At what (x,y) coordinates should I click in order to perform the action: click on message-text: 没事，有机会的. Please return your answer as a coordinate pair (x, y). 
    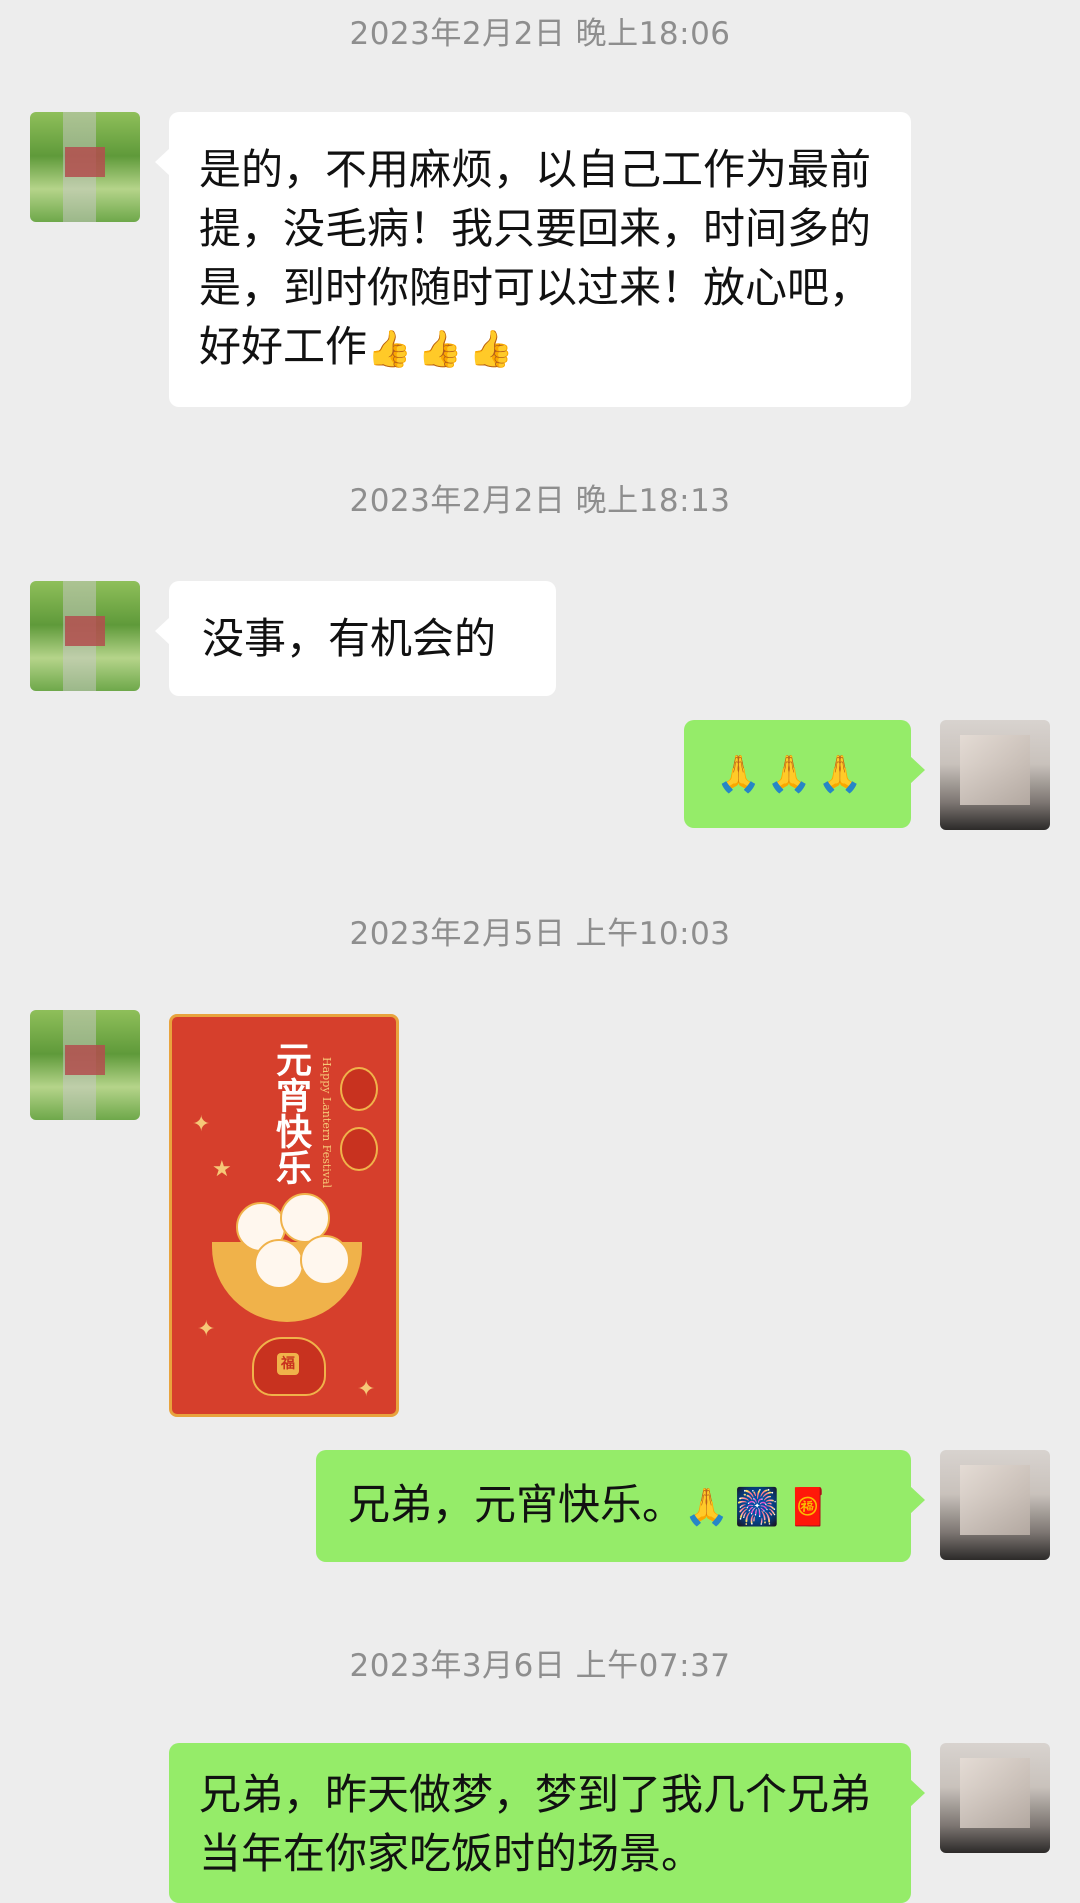
    Looking at the image, I should click on (349, 638).